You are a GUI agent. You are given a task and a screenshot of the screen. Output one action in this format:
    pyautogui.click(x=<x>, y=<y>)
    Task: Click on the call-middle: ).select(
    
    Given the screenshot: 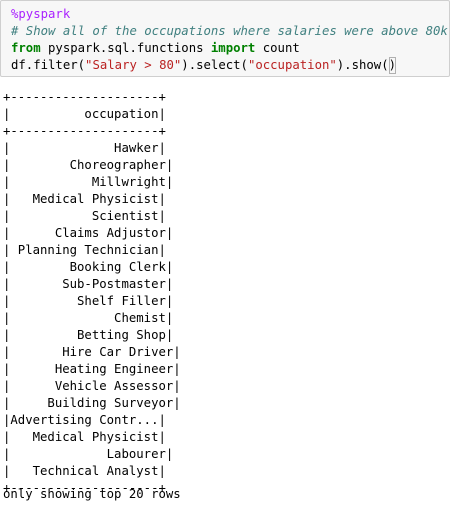 What is the action you would take?
    pyautogui.click(x=214, y=65)
    